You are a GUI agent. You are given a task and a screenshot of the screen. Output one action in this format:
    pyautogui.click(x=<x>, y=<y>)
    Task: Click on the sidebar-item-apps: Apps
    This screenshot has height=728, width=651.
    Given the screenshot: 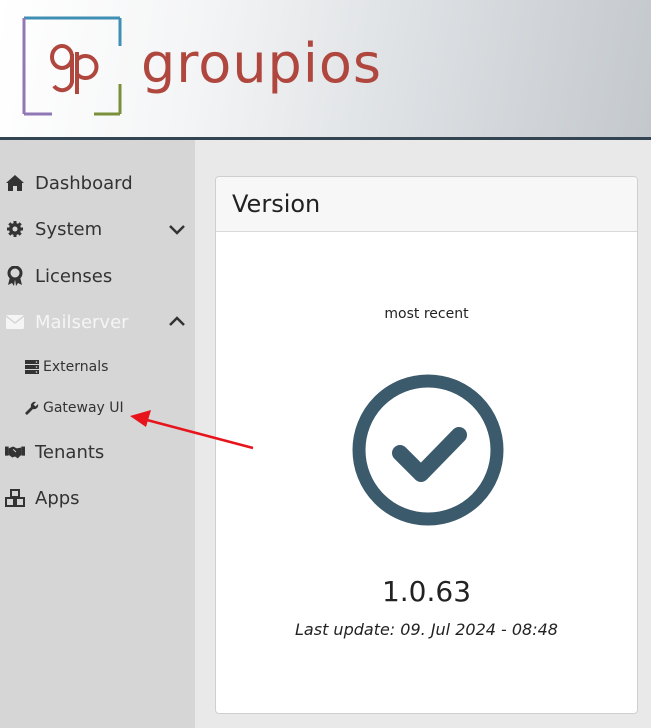 What is the action you would take?
    pyautogui.click(x=97, y=498)
    